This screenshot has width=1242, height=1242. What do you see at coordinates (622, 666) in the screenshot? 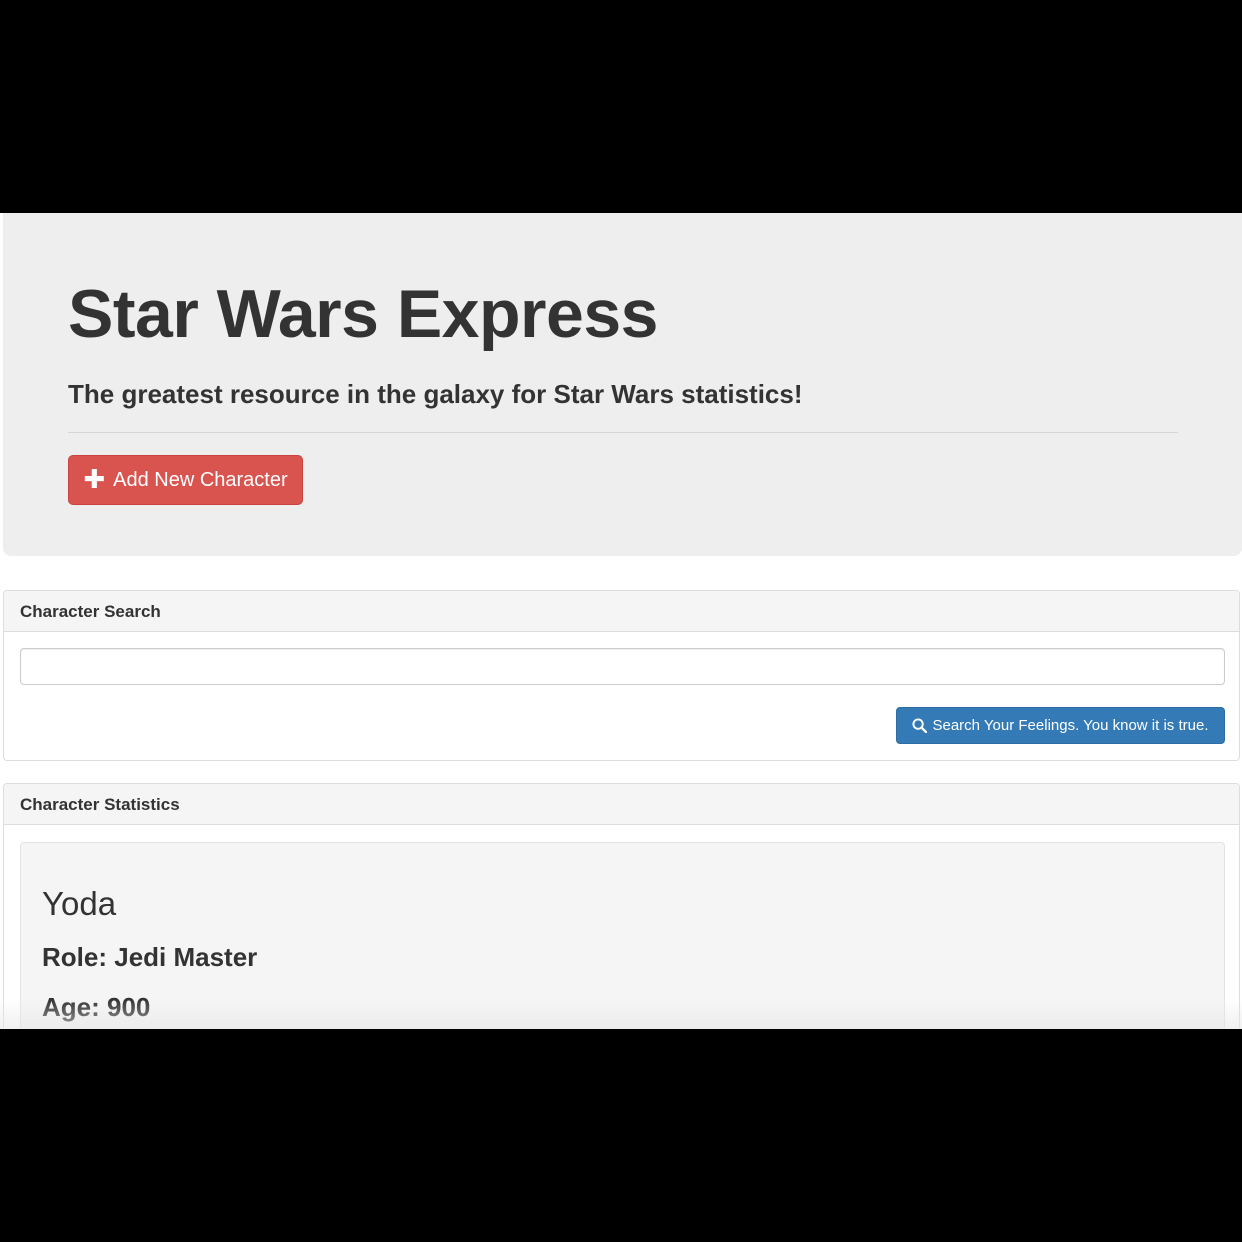
I see `search-input` at bounding box center [622, 666].